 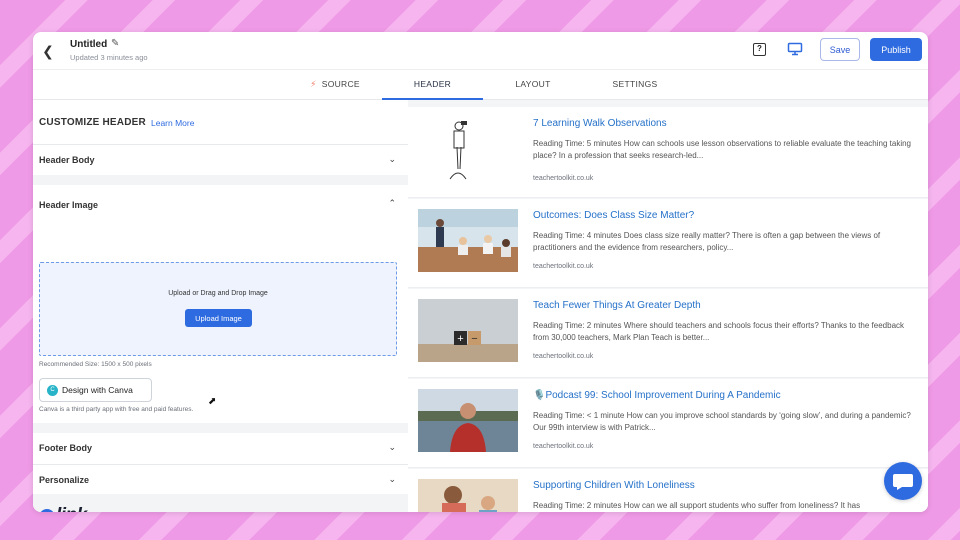 I want to click on section-header-image: Header Image ⌃, so click(x=220, y=207).